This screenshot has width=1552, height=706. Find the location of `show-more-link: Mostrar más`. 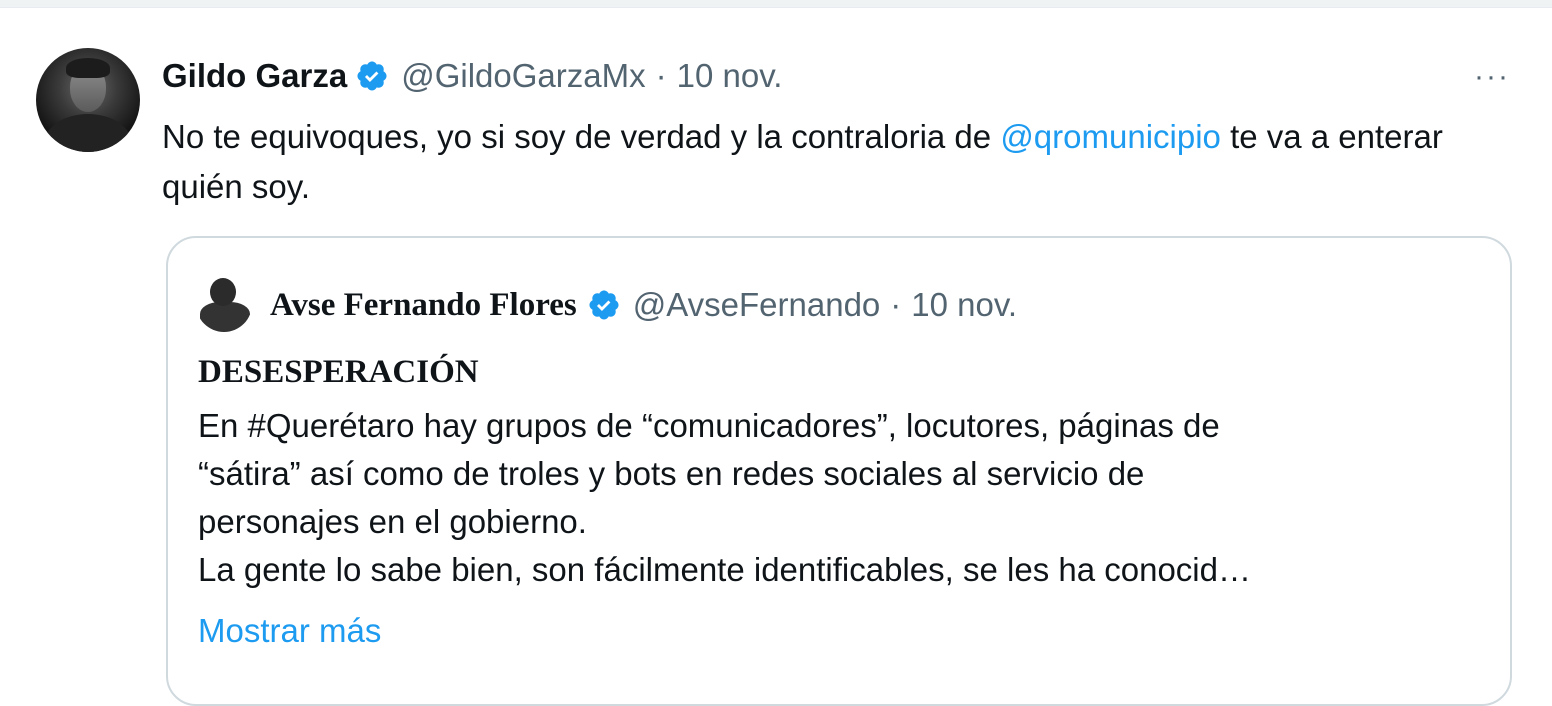

show-more-link: Mostrar más is located at coordinates (289, 631).